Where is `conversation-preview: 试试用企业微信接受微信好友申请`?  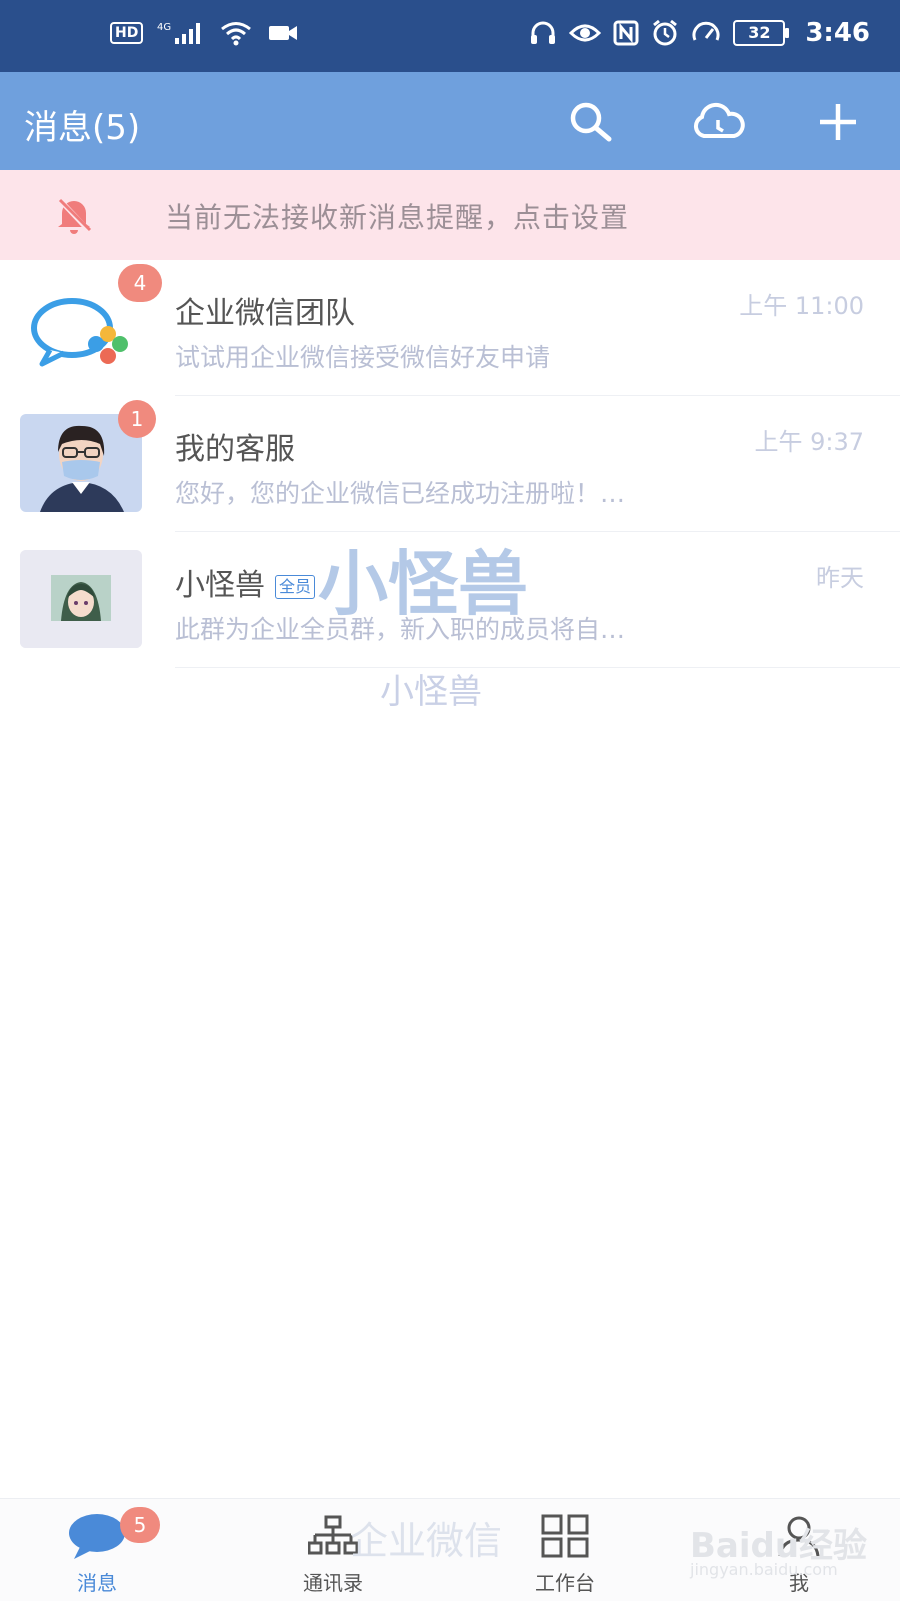 conversation-preview: 试试用企业微信接受微信好友申请 is located at coordinates (363, 357).